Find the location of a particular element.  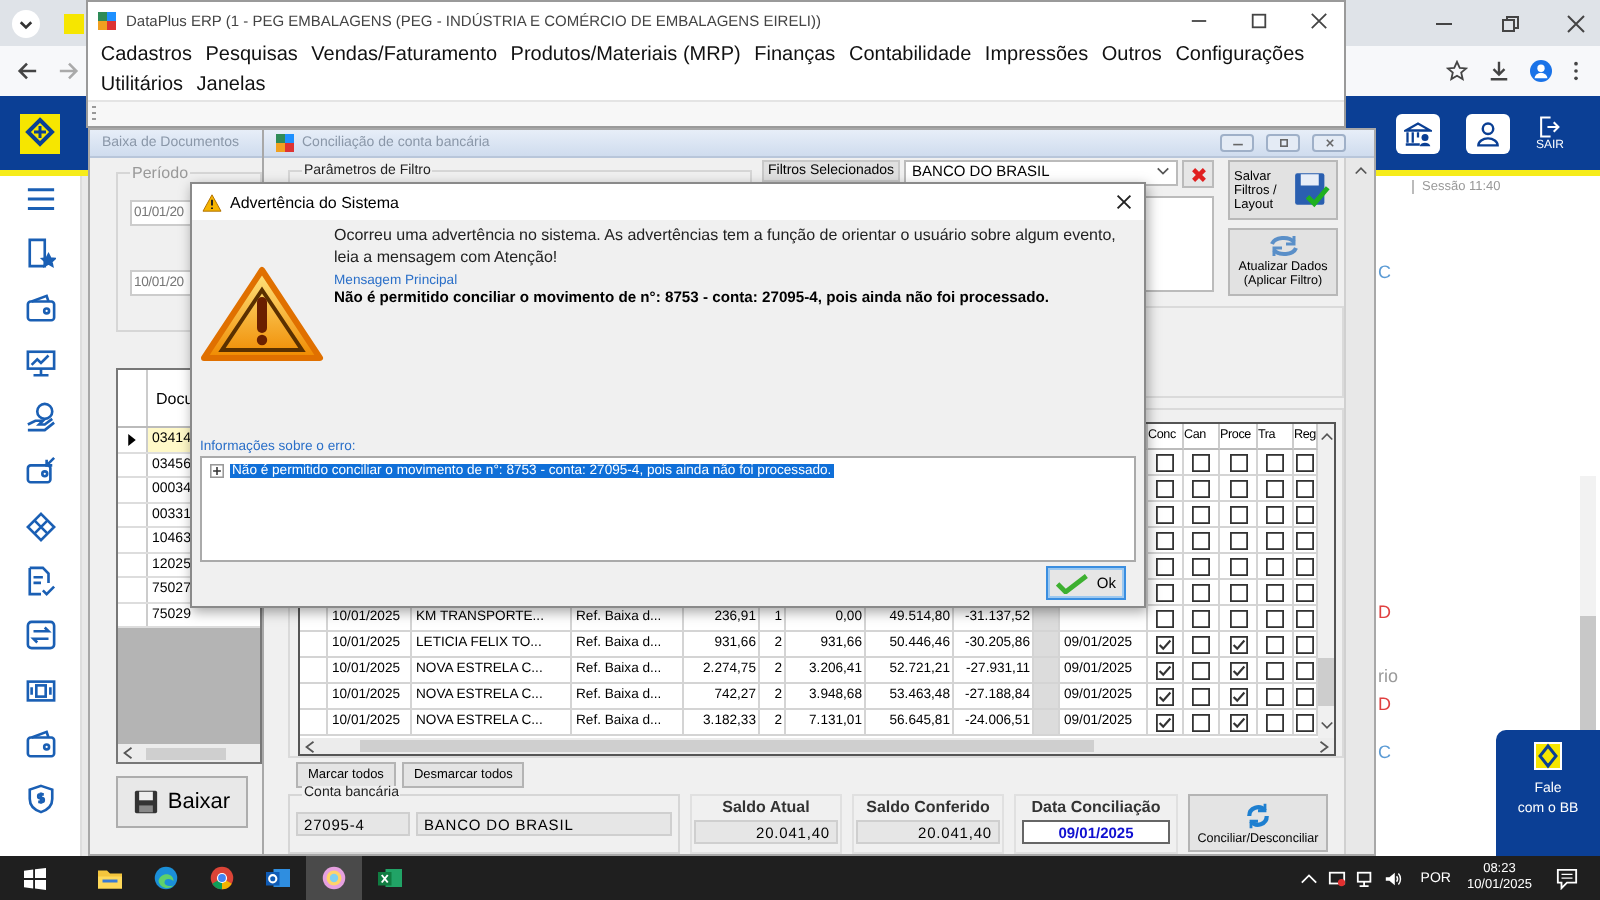

dialog-title: Advertência do Sistema is located at coordinates (314, 202).